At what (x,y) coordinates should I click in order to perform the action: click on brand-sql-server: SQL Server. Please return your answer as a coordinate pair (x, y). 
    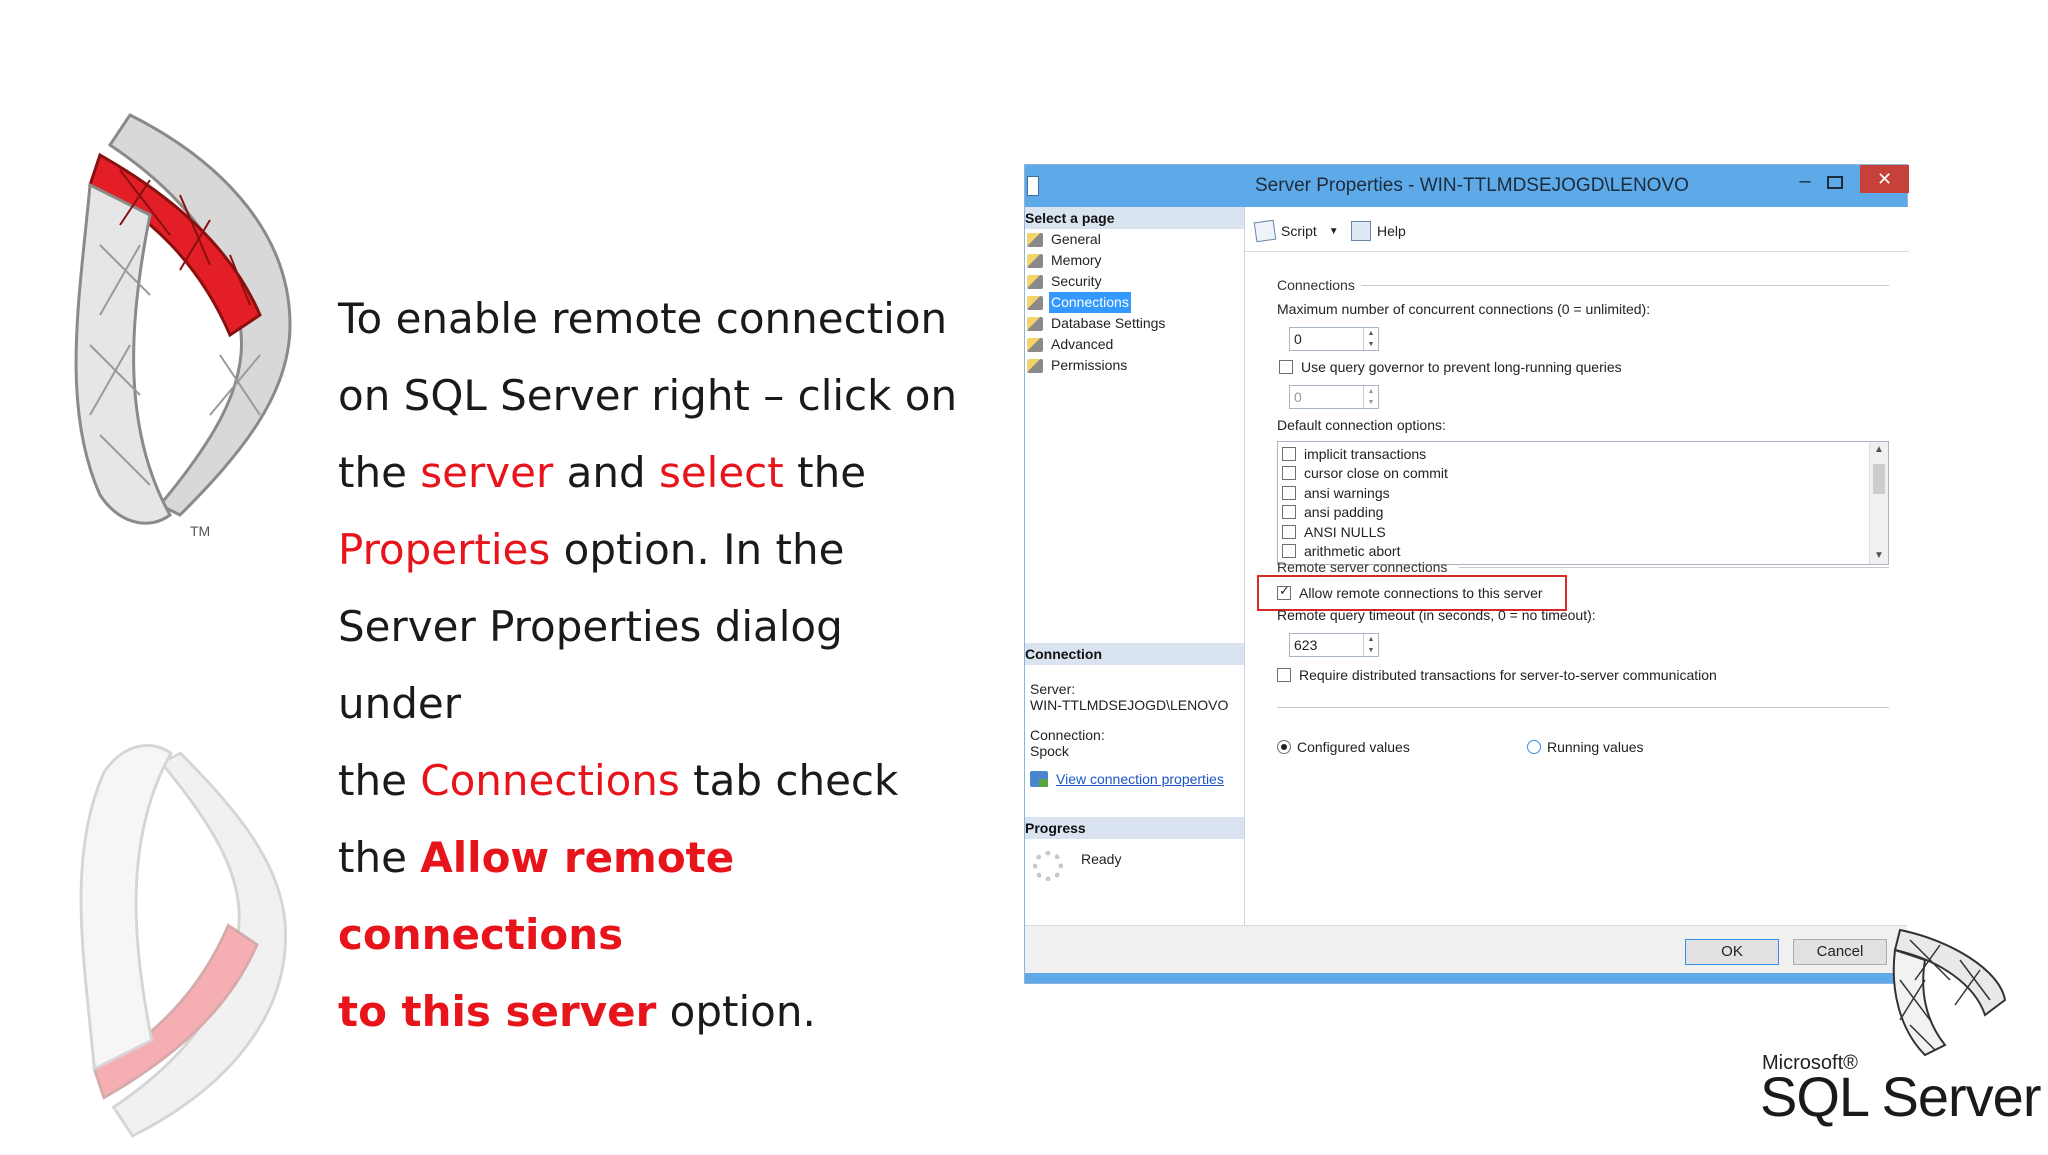
    Looking at the image, I should click on (1900, 1096).